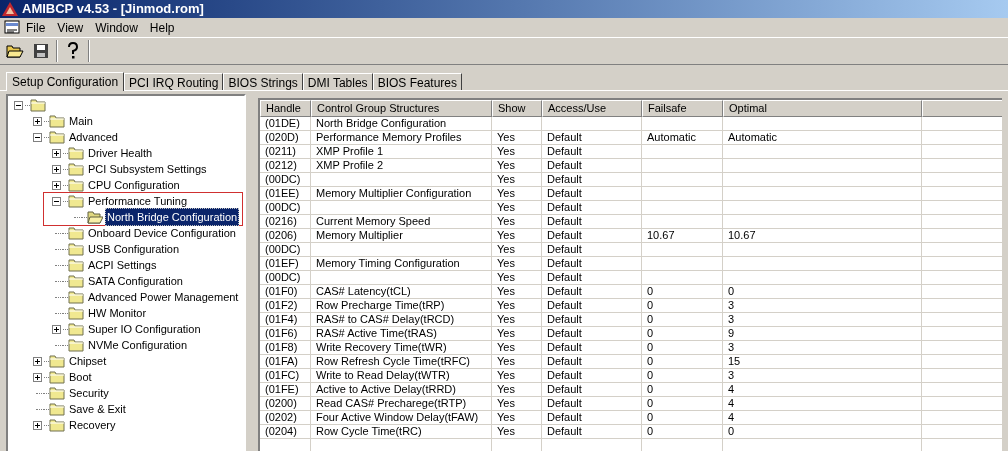 Image resolution: width=1008 pixels, height=451 pixels. I want to click on column-header: Handle, so click(285, 108).